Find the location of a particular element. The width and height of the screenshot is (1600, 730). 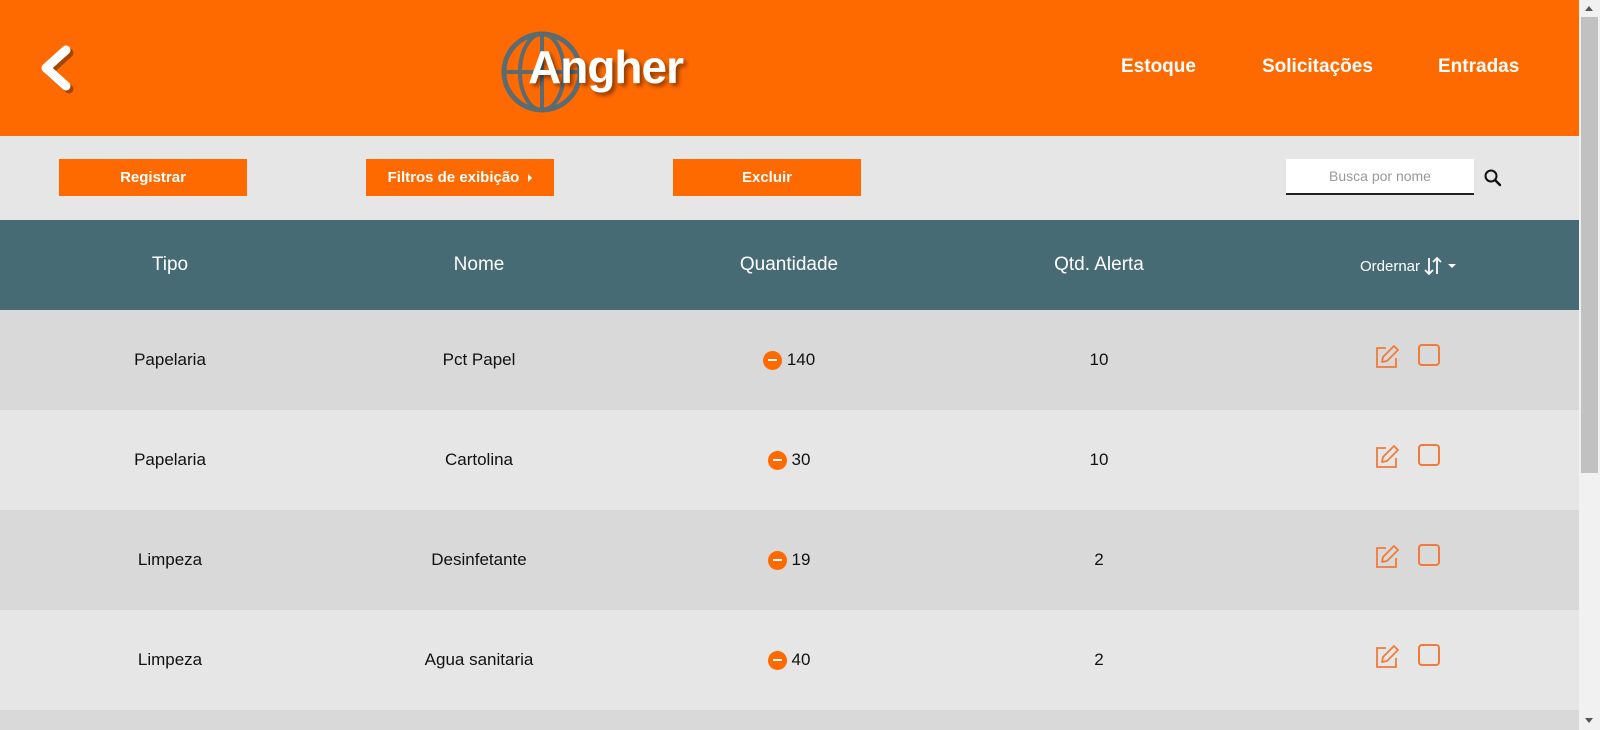

nav-estoque: Estoque is located at coordinates (1158, 67).